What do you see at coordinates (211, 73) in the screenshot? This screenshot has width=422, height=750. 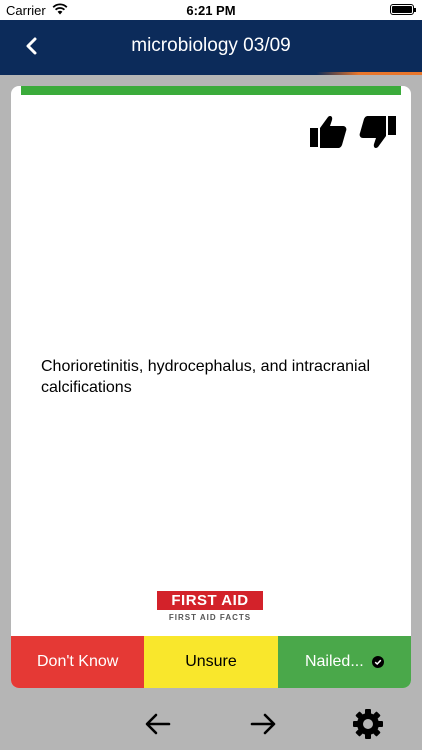 I see `nav-accent-line` at bounding box center [211, 73].